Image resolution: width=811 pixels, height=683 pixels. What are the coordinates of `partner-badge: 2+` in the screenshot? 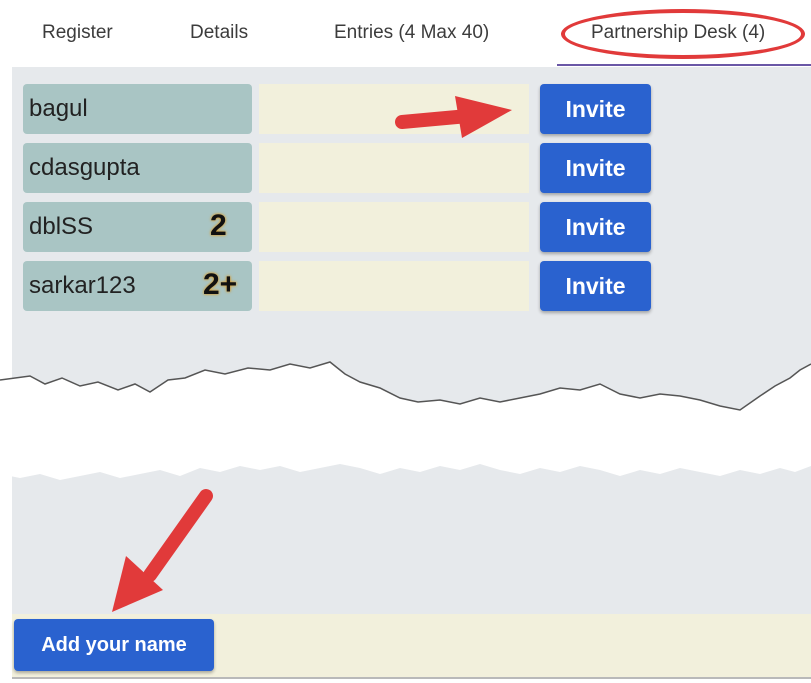 It's located at (220, 284).